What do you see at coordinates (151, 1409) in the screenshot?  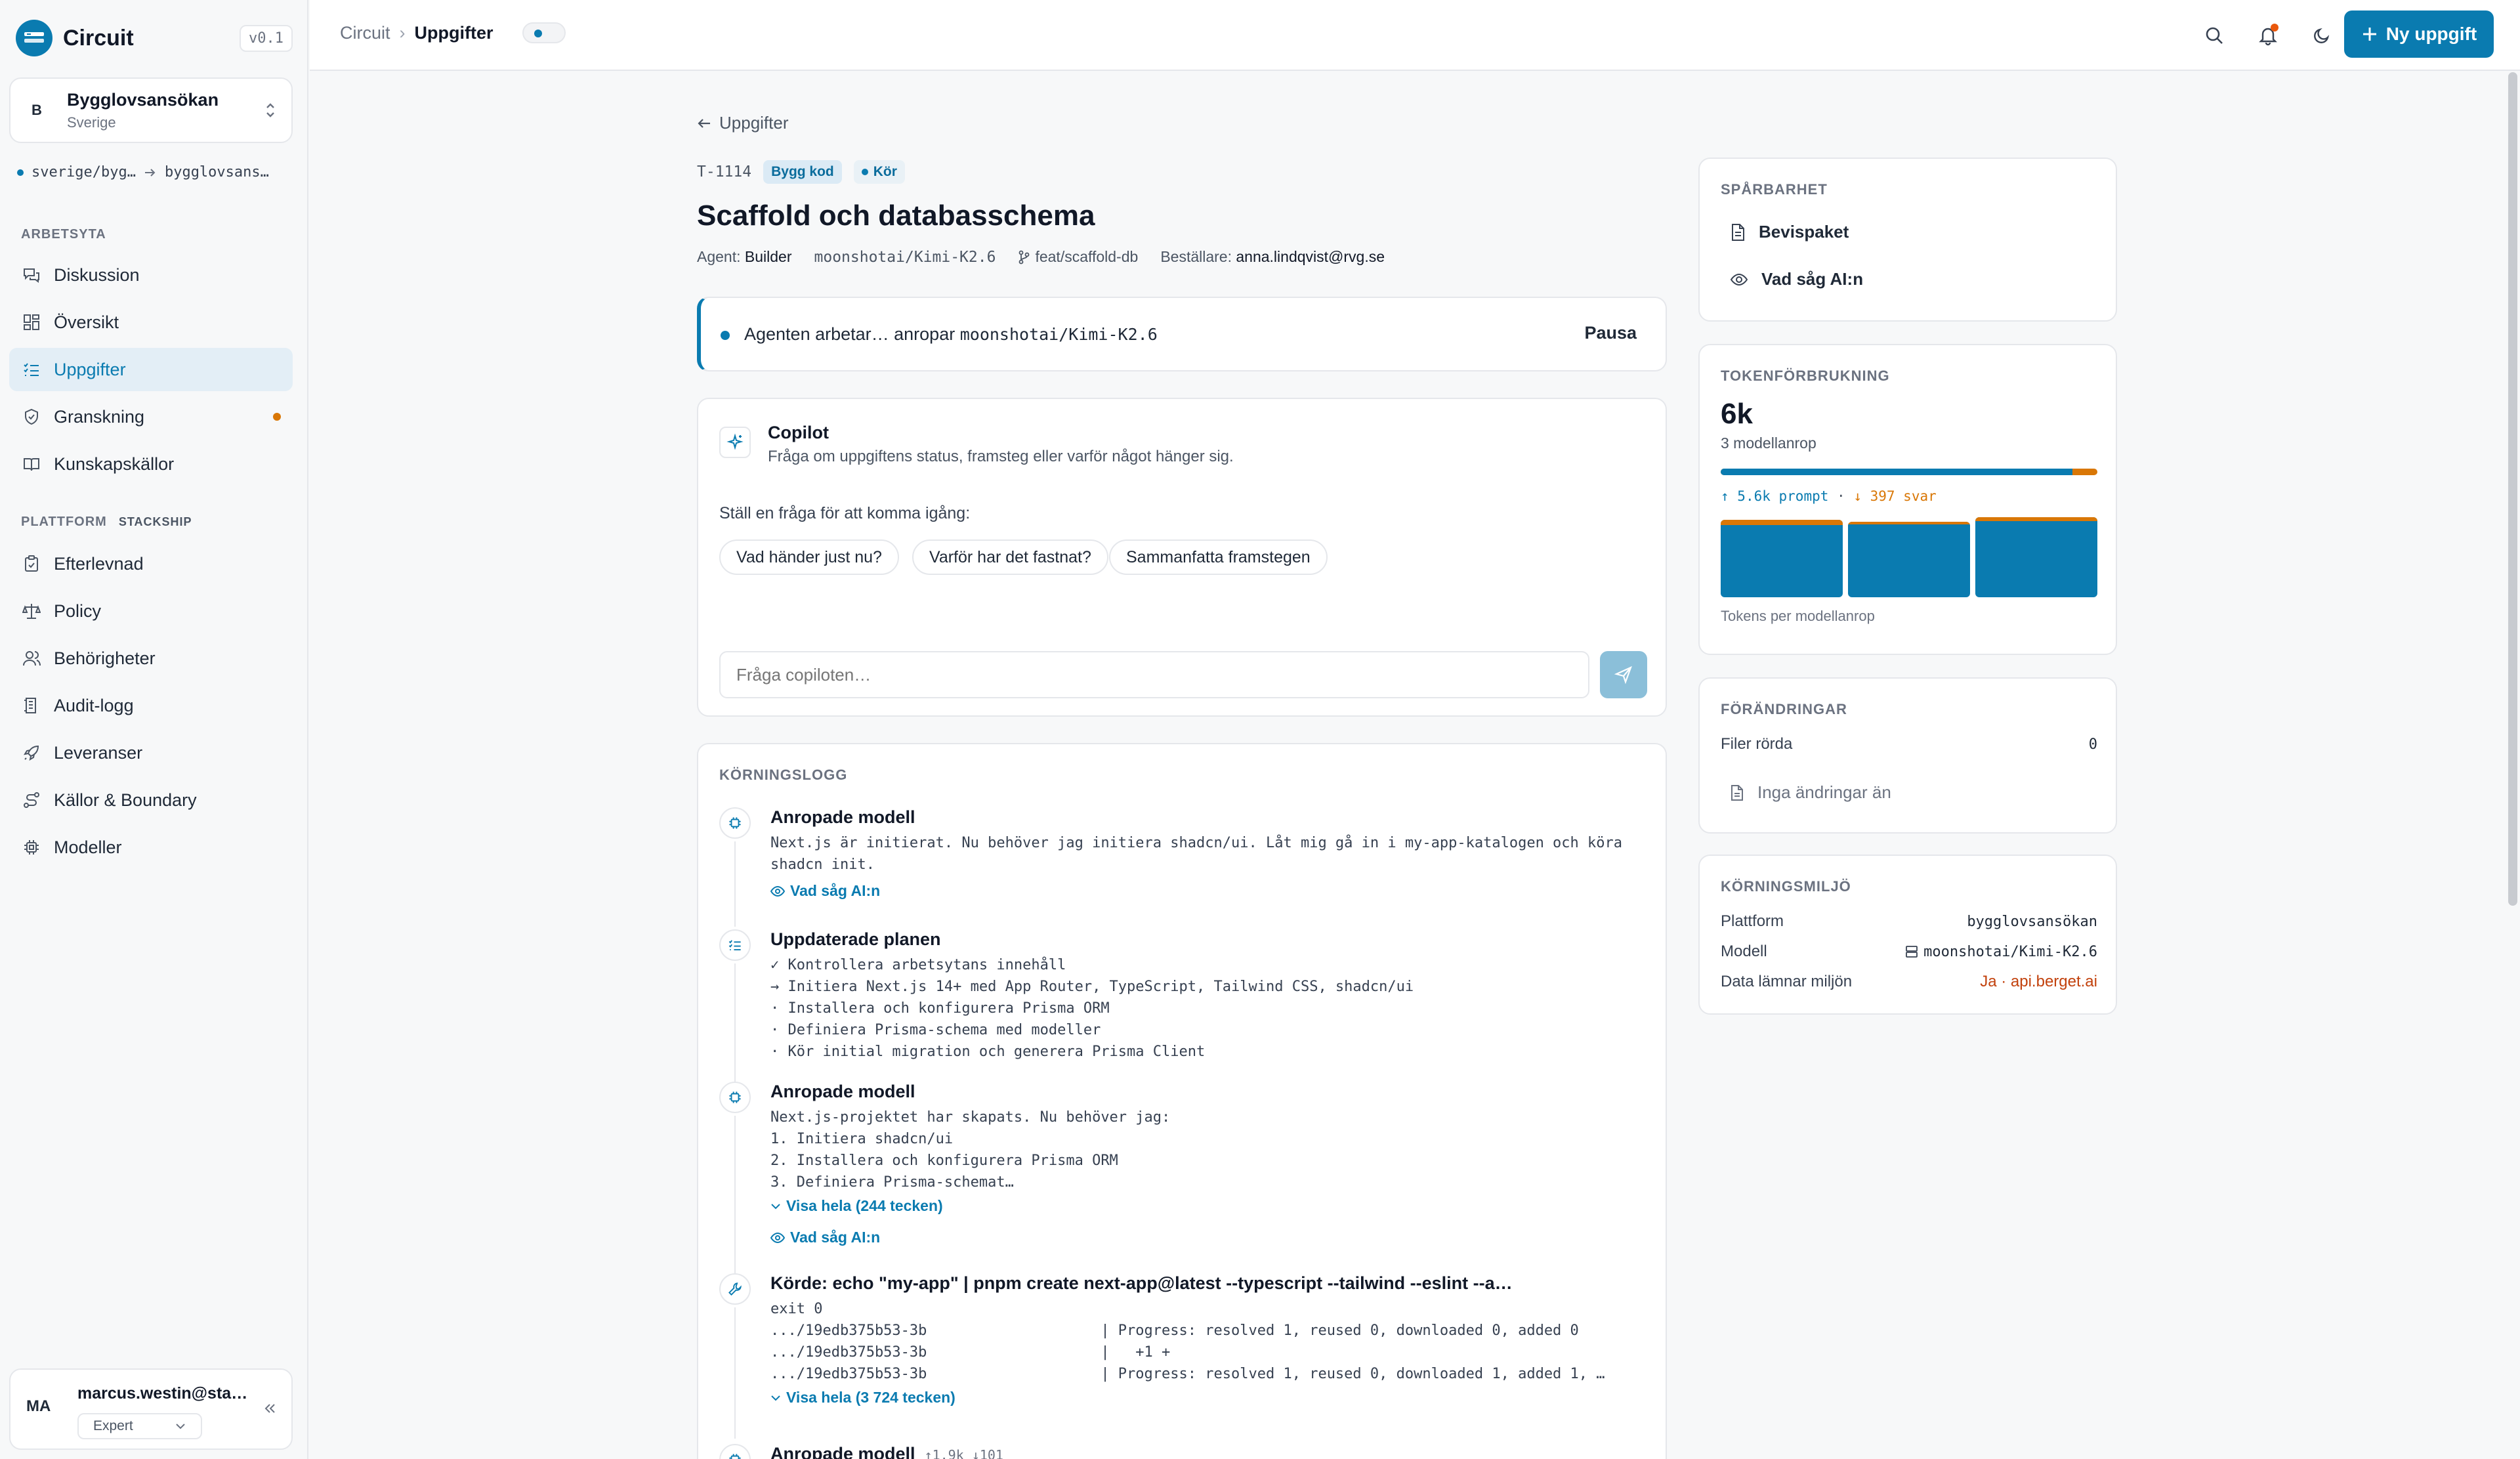 I see `user-menu: MA marcus.westin@sta… Expert` at bounding box center [151, 1409].